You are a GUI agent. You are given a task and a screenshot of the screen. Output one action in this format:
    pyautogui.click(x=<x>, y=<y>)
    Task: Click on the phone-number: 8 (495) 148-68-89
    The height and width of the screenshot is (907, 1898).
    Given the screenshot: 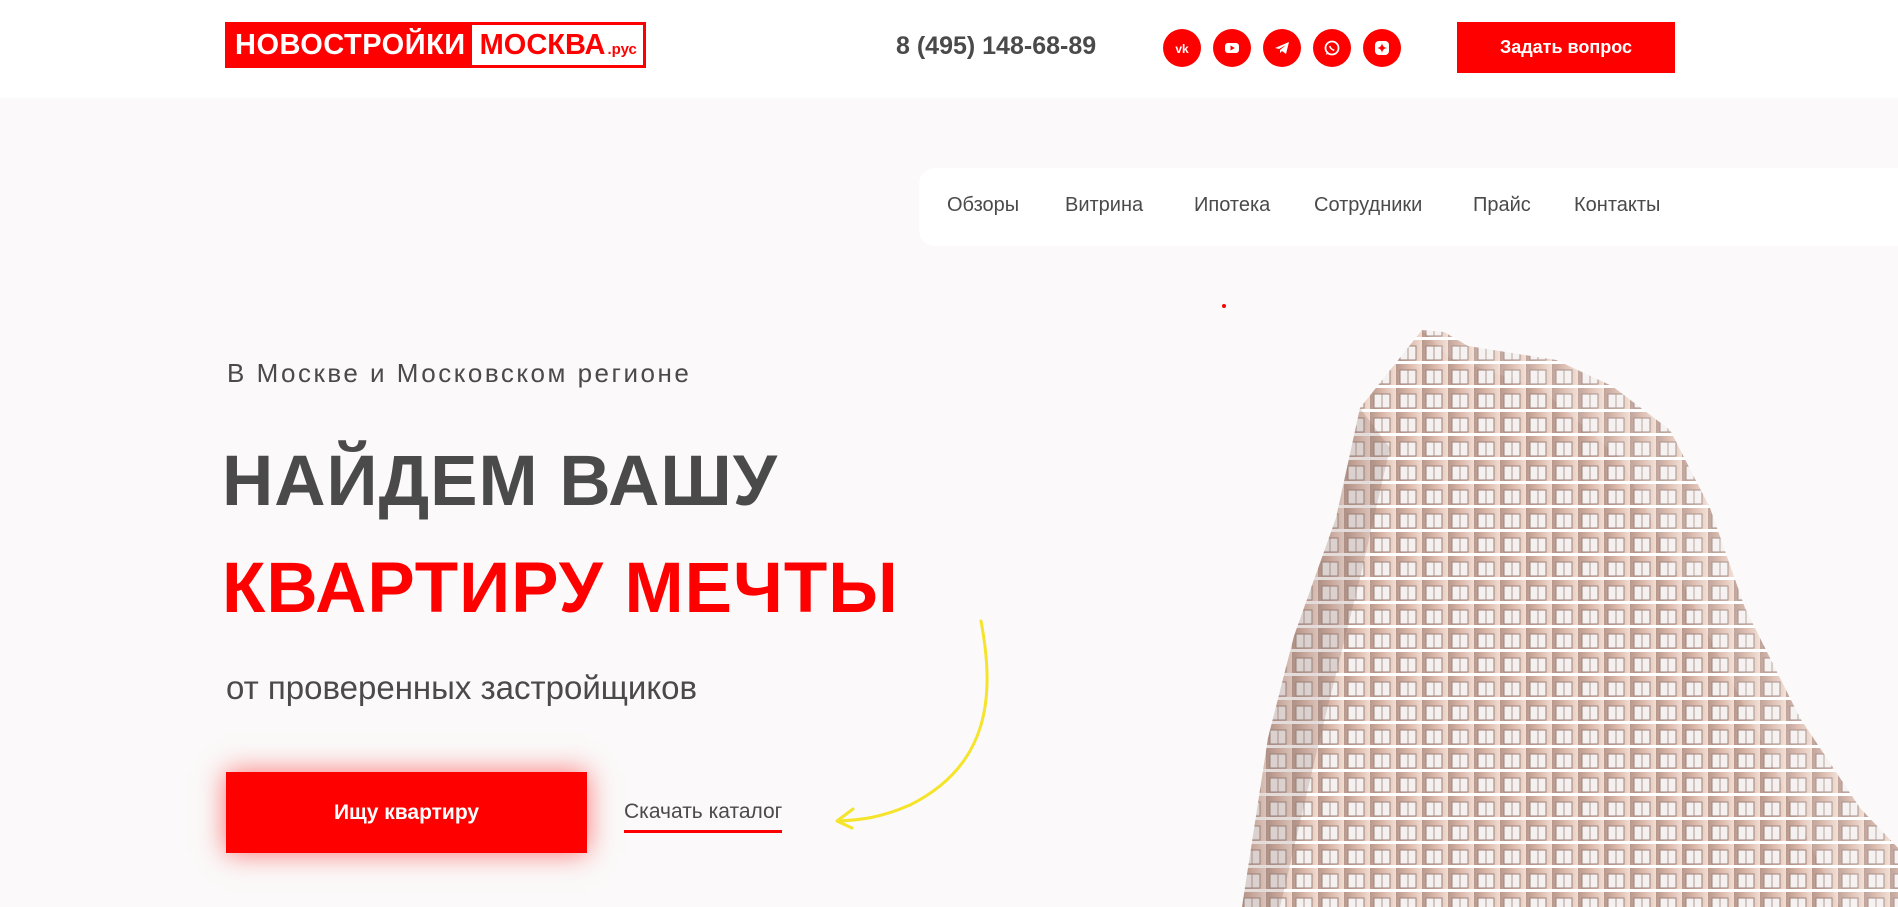 What is the action you would take?
    pyautogui.click(x=996, y=46)
    